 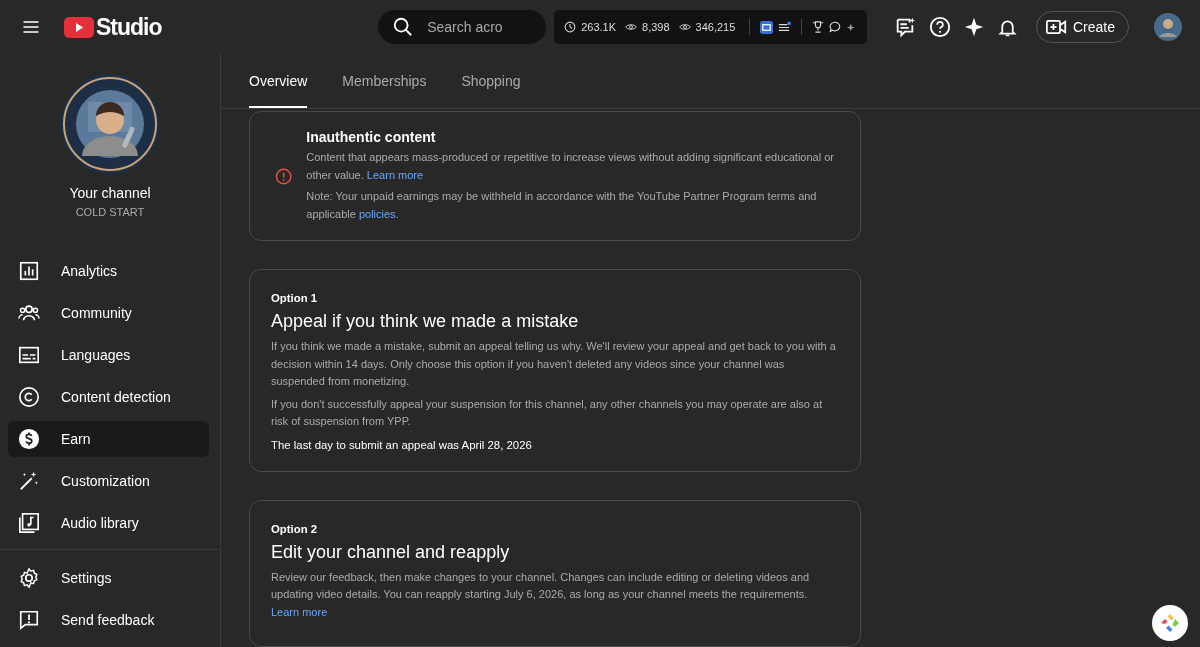 I want to click on channel-title: Your channel, so click(x=110, y=193).